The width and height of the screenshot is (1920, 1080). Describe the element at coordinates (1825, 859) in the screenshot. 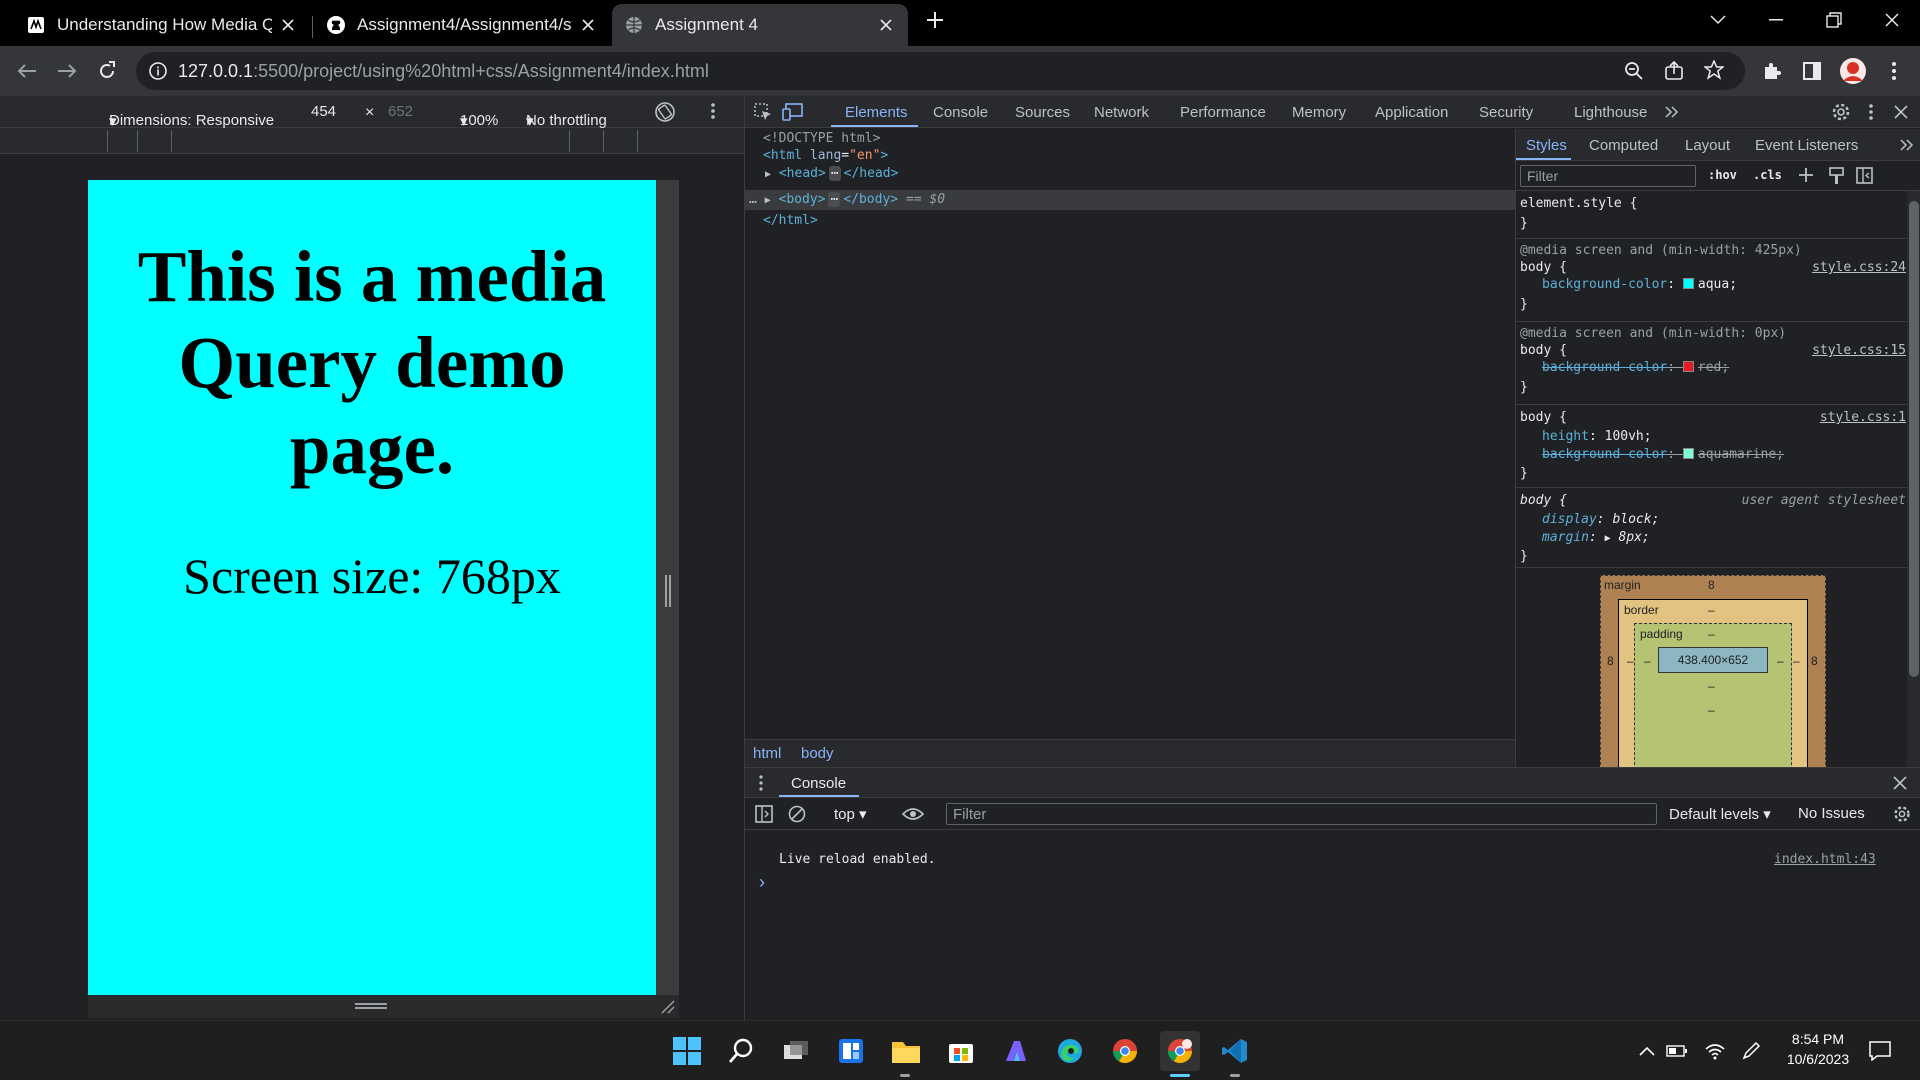

I see `console-message-source: index.html:43` at that location.